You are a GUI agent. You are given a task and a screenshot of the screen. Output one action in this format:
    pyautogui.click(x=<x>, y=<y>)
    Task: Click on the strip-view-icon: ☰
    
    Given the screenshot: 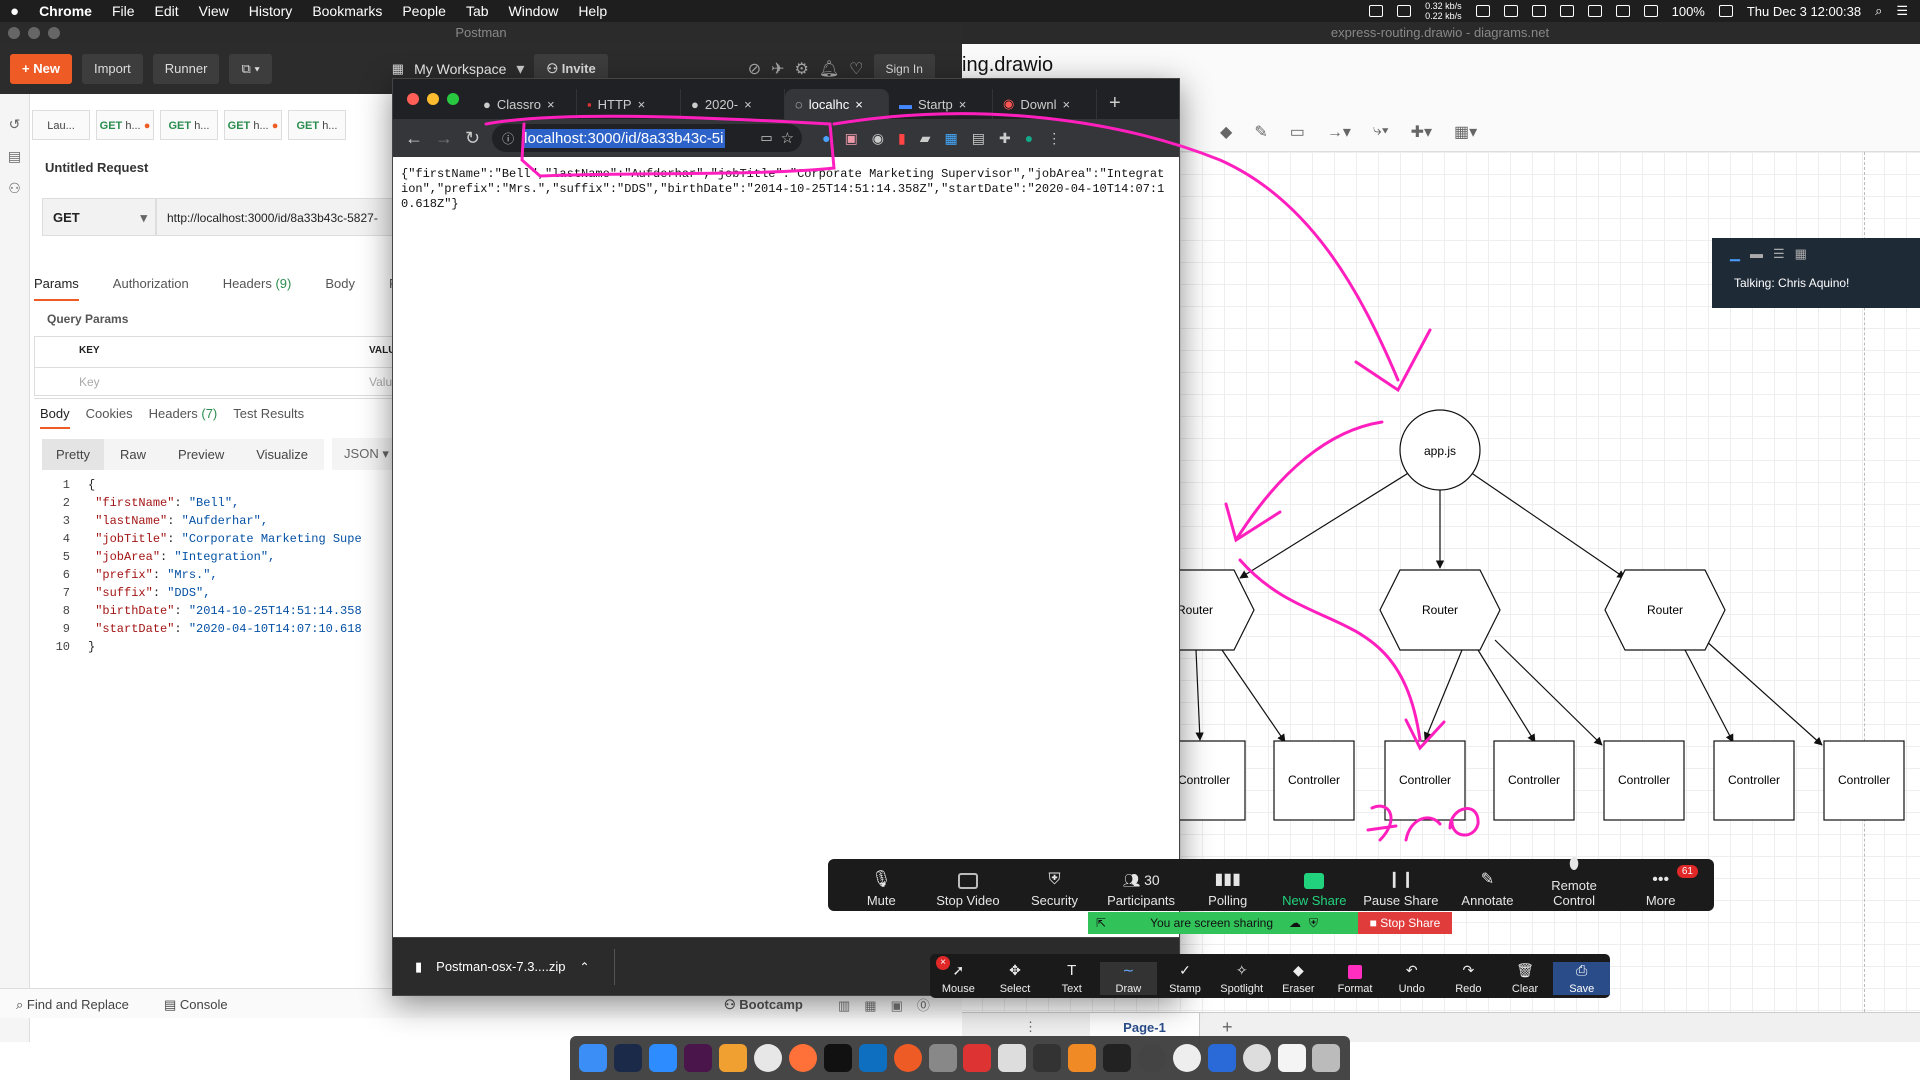 What is the action you would take?
    pyautogui.click(x=1779, y=254)
    